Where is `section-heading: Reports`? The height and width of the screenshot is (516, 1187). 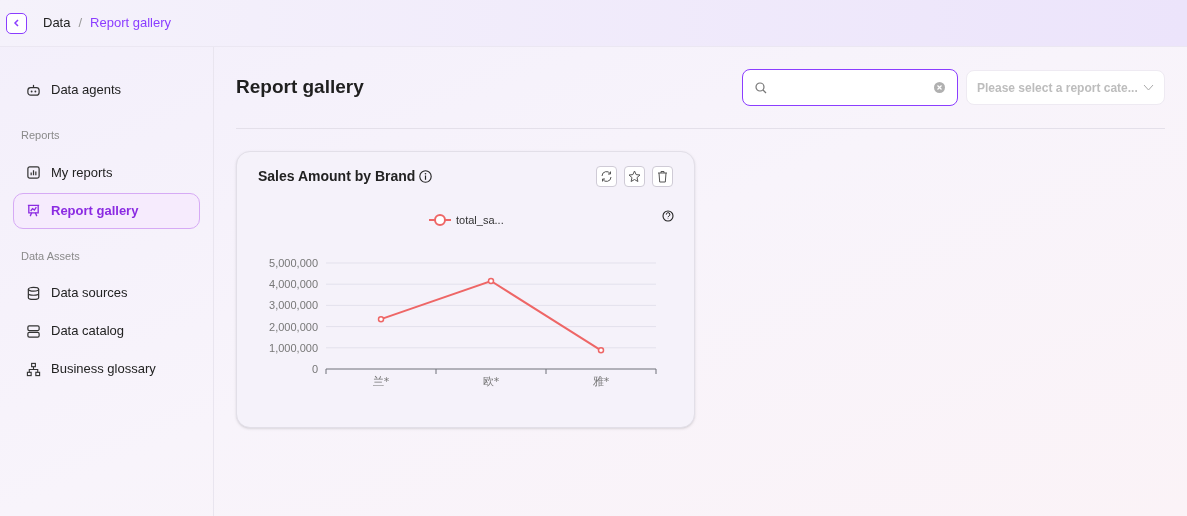 section-heading: Reports is located at coordinates (40, 135).